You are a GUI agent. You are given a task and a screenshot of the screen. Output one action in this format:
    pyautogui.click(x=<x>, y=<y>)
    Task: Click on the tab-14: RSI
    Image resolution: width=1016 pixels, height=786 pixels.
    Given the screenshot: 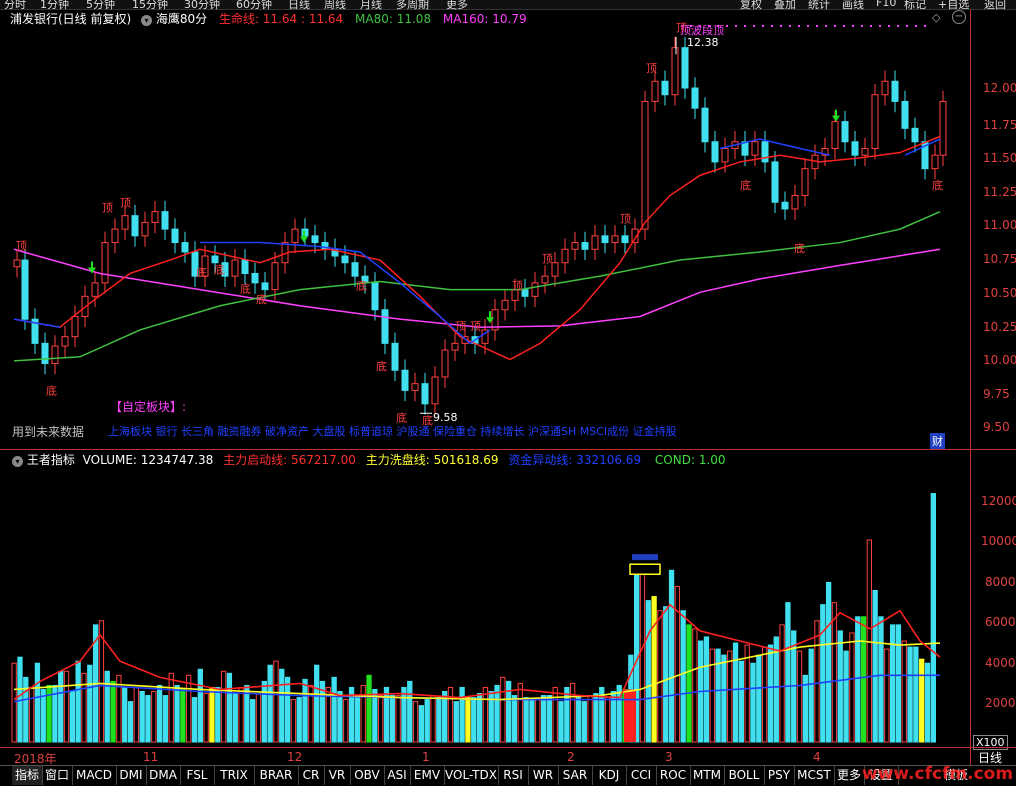 What is the action you would take?
    pyautogui.click(x=513, y=775)
    